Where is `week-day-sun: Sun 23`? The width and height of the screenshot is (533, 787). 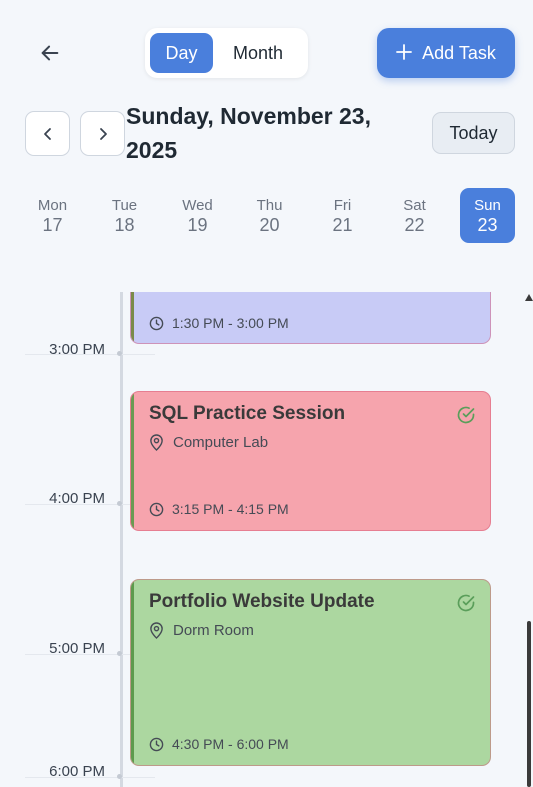 week-day-sun: Sun 23 is located at coordinates (487, 215).